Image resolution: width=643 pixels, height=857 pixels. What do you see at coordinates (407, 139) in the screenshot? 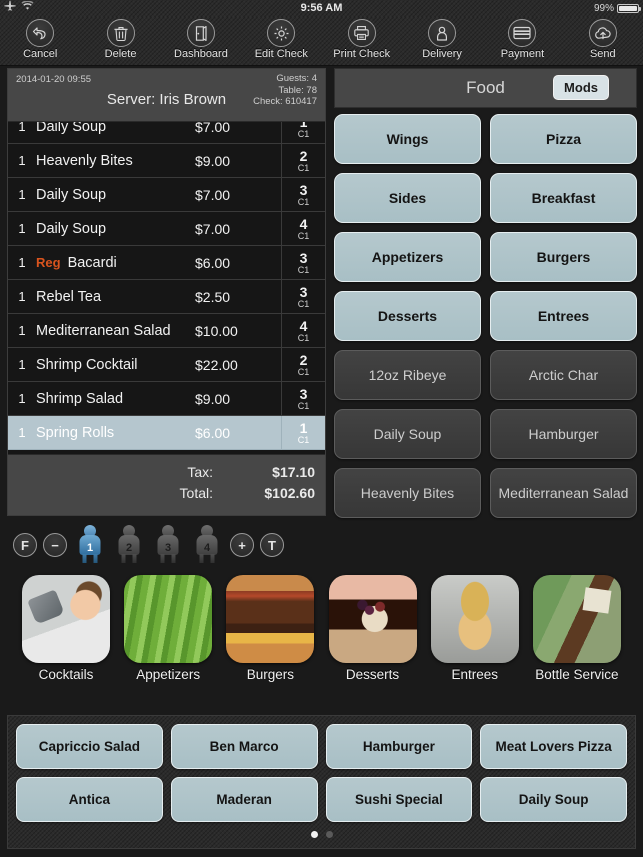
I see `menu-category-wings: Wings` at bounding box center [407, 139].